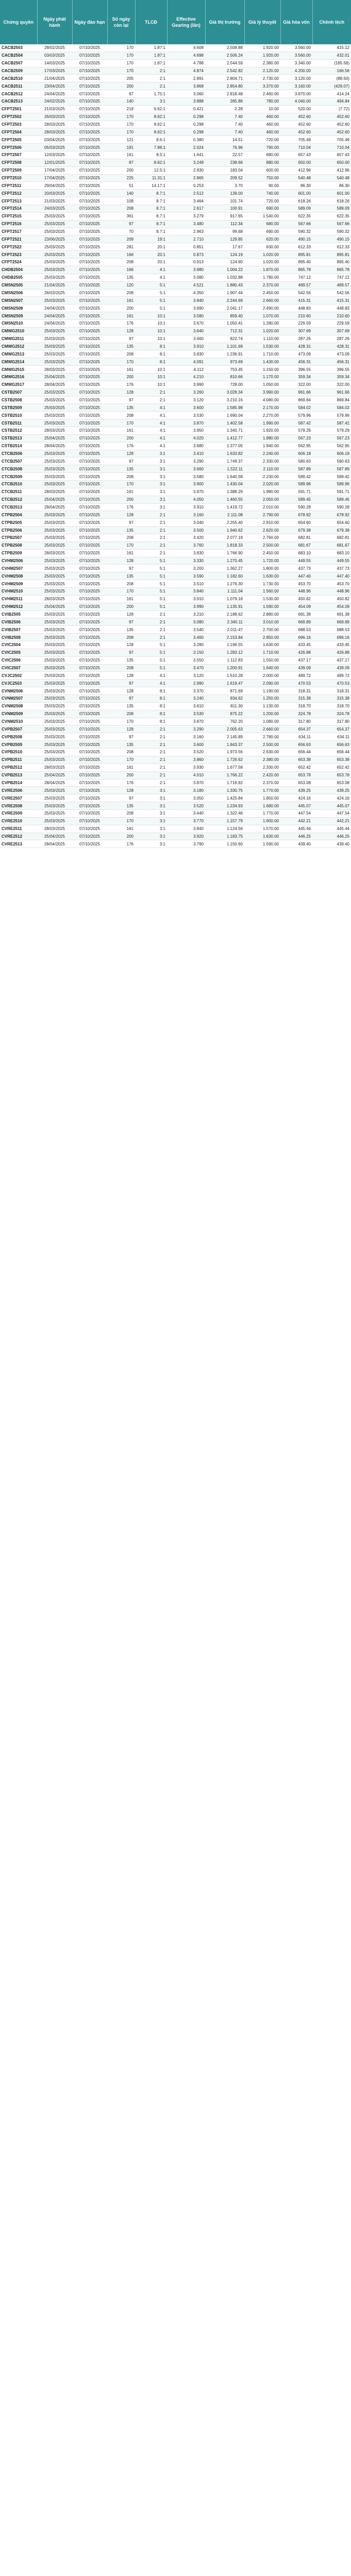 The width and height of the screenshot is (351, 2576). What do you see at coordinates (296, 476) in the screenshot?
I see `cell-breakeven-price: 589.42` at bounding box center [296, 476].